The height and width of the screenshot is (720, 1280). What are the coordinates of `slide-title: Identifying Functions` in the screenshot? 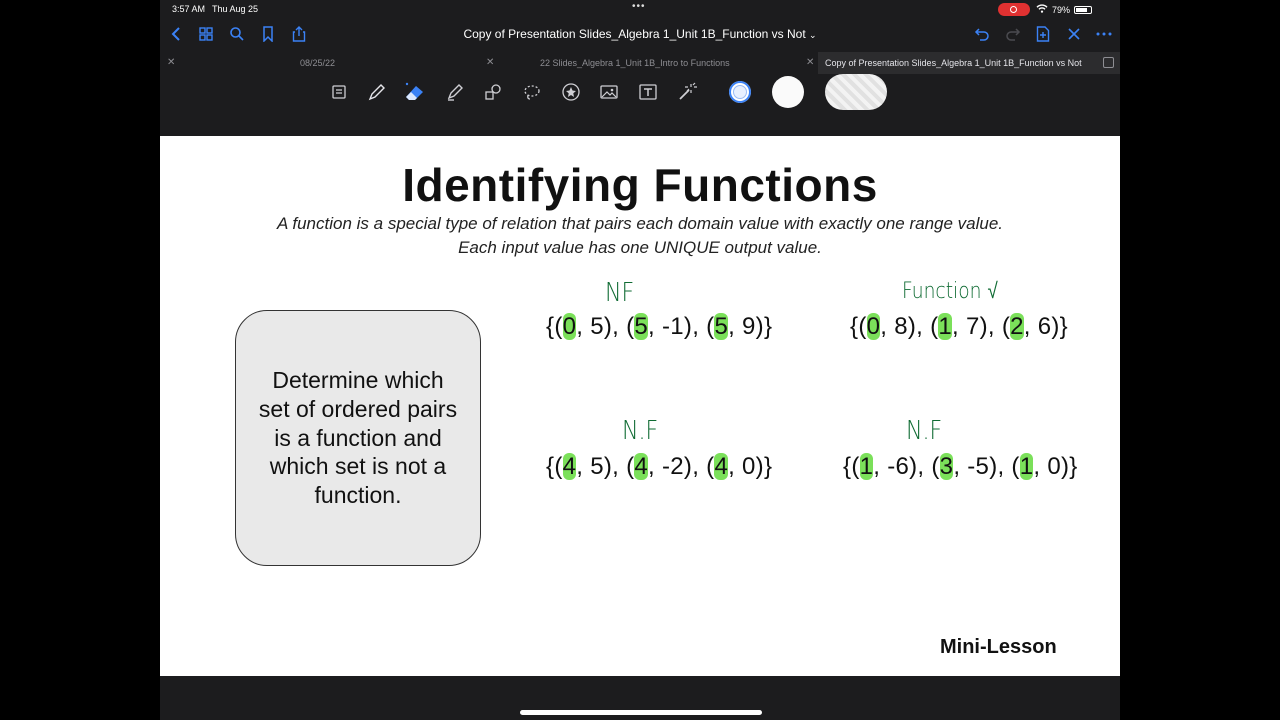 It's located at (640, 185).